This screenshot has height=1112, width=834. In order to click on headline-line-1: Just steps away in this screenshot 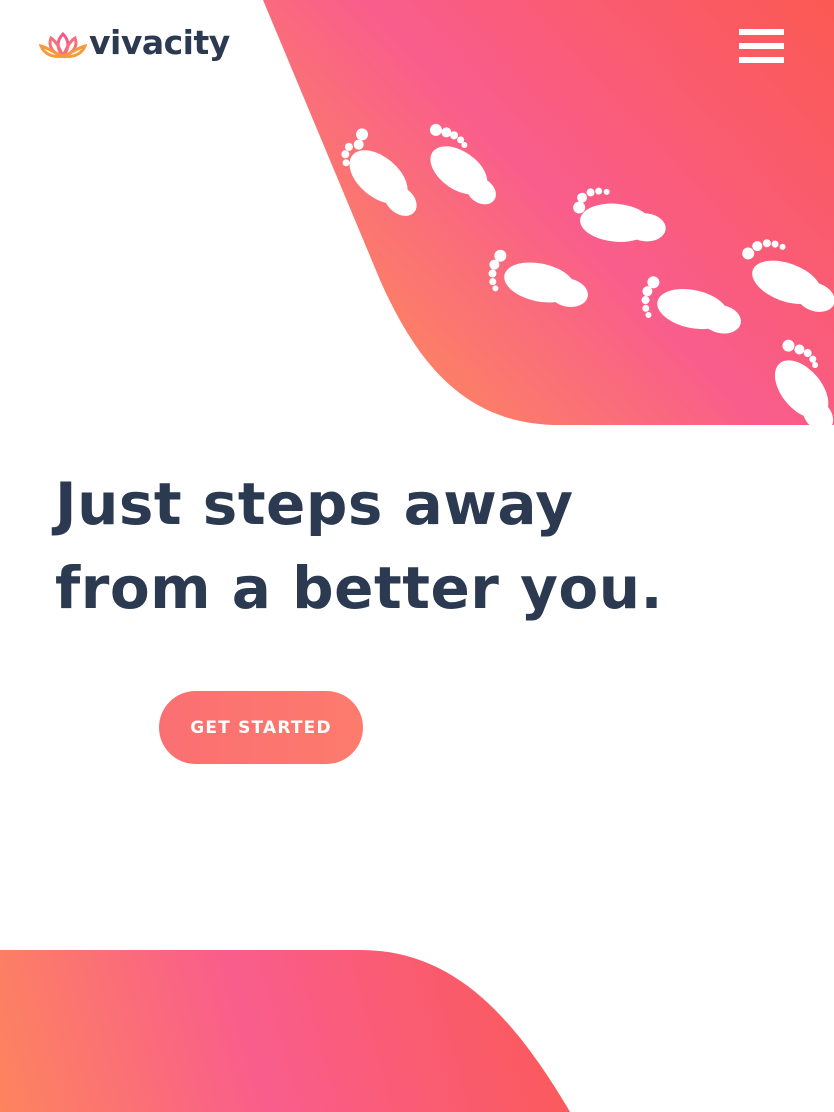, I will do `click(314, 504)`.